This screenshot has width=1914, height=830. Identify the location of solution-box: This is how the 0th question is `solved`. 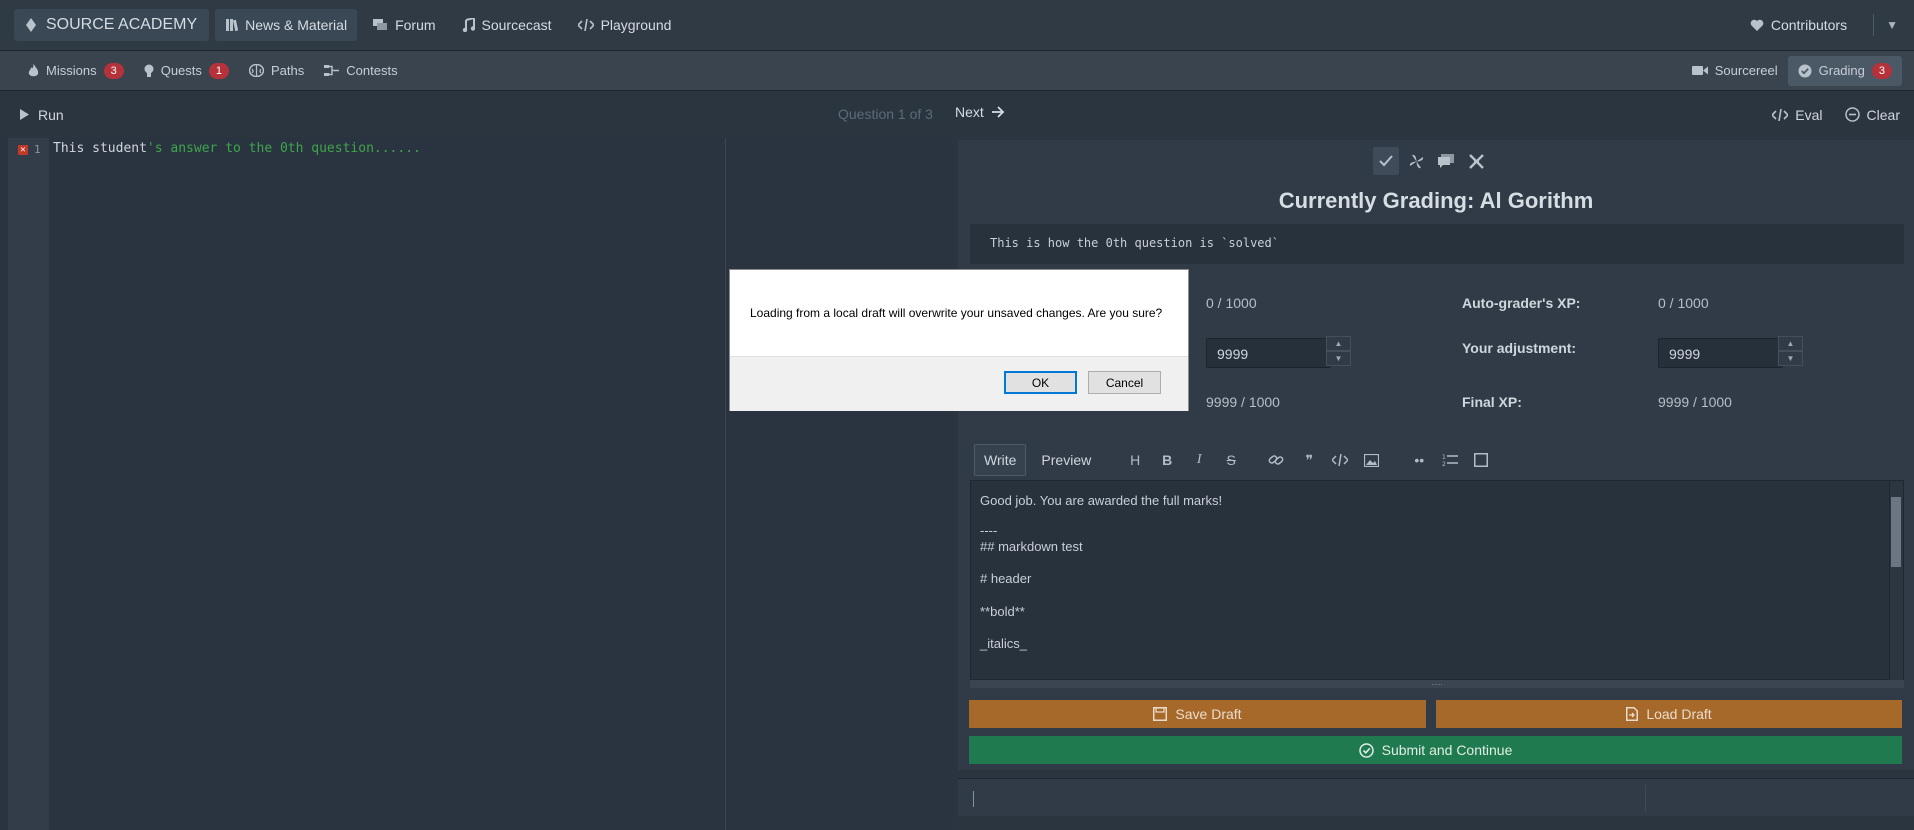
(1437, 244).